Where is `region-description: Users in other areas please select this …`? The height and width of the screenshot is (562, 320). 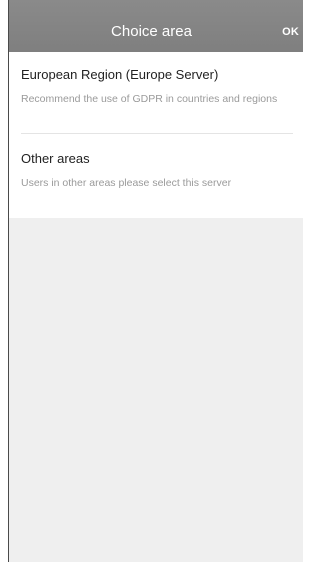 region-description: Users in other areas please select this … is located at coordinates (126, 183).